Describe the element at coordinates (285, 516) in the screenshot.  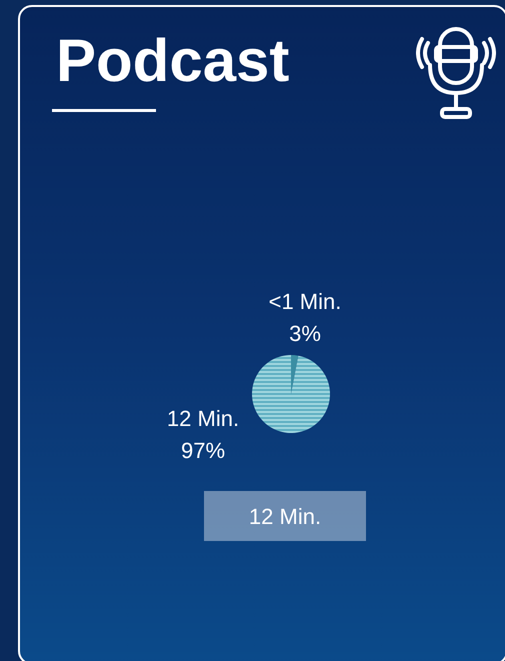
I see `legend-label: 12 Min.` at that location.